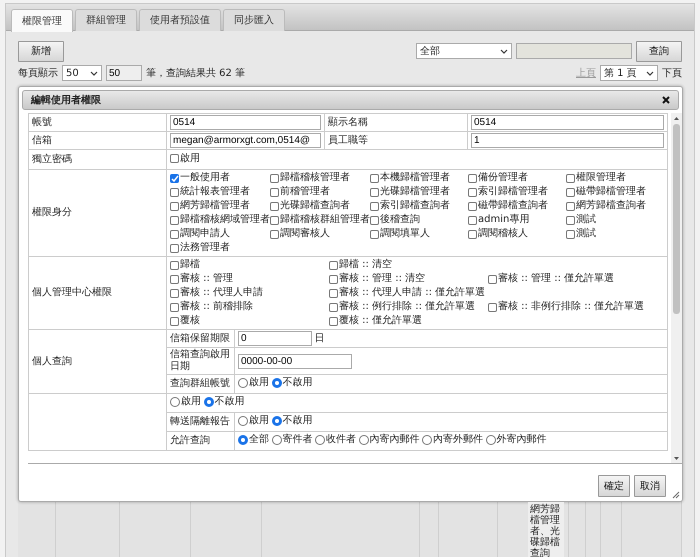 Image resolution: width=700 pixels, height=557 pixels. What do you see at coordinates (245, 140) in the screenshot?
I see `input-field: megan@armorxgt.com,0514@` at bounding box center [245, 140].